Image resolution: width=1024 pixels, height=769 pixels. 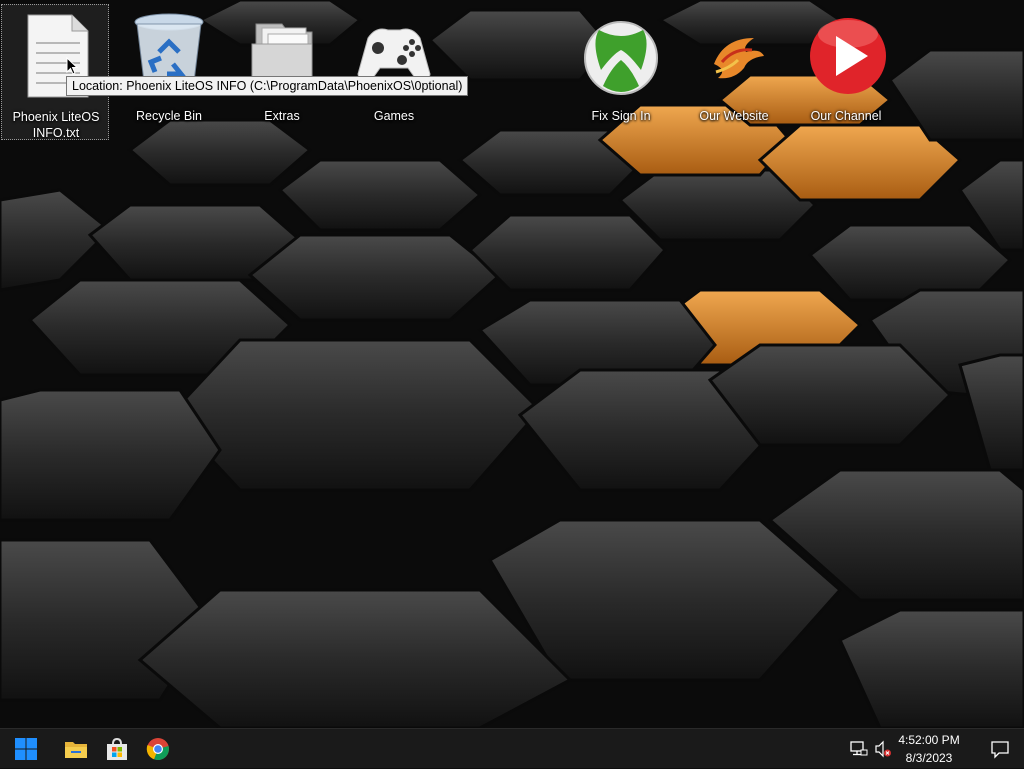 What do you see at coordinates (734, 116) in the screenshot?
I see `desktop-icon-label: Our Website` at bounding box center [734, 116].